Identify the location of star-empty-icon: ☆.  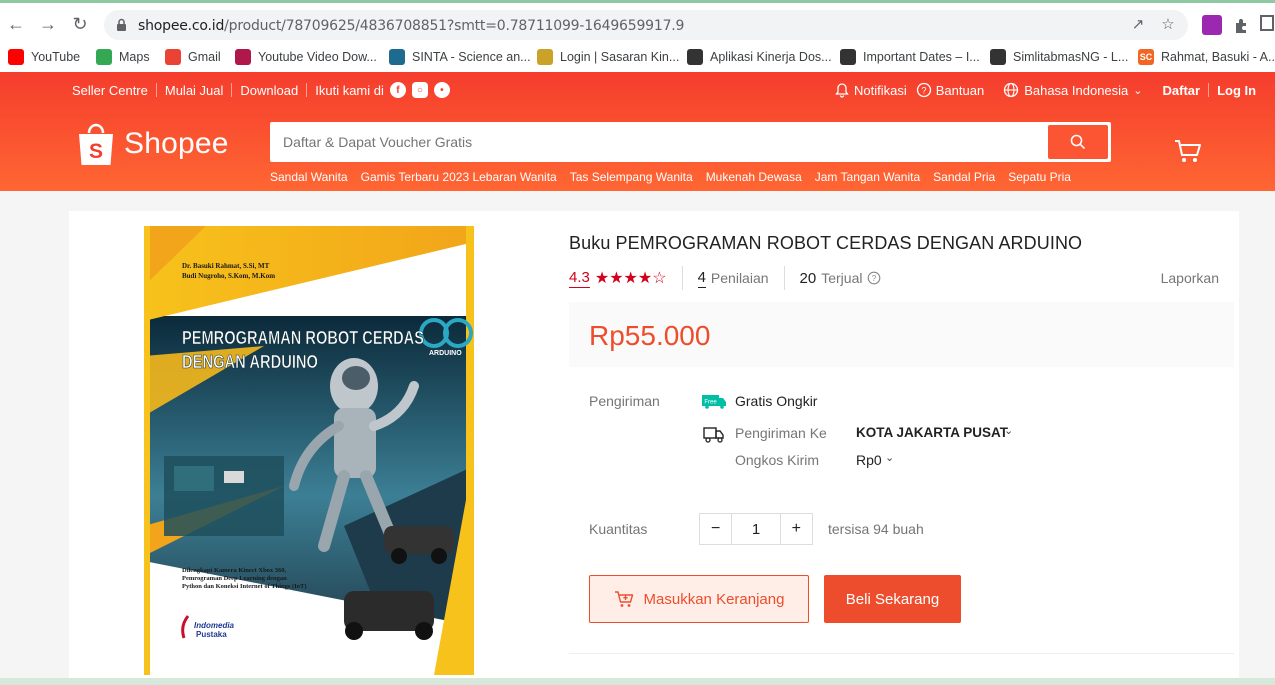
(659, 278).